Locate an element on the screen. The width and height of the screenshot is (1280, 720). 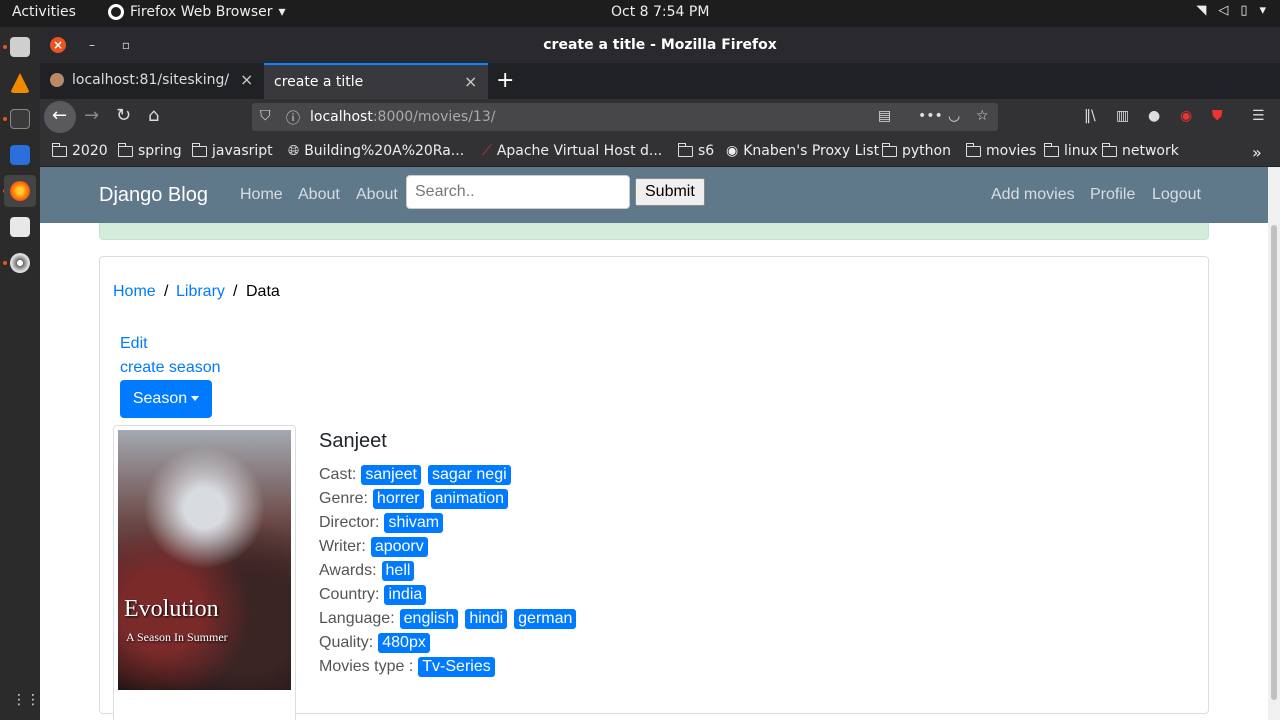
badge: shivam is located at coordinates (414, 523).